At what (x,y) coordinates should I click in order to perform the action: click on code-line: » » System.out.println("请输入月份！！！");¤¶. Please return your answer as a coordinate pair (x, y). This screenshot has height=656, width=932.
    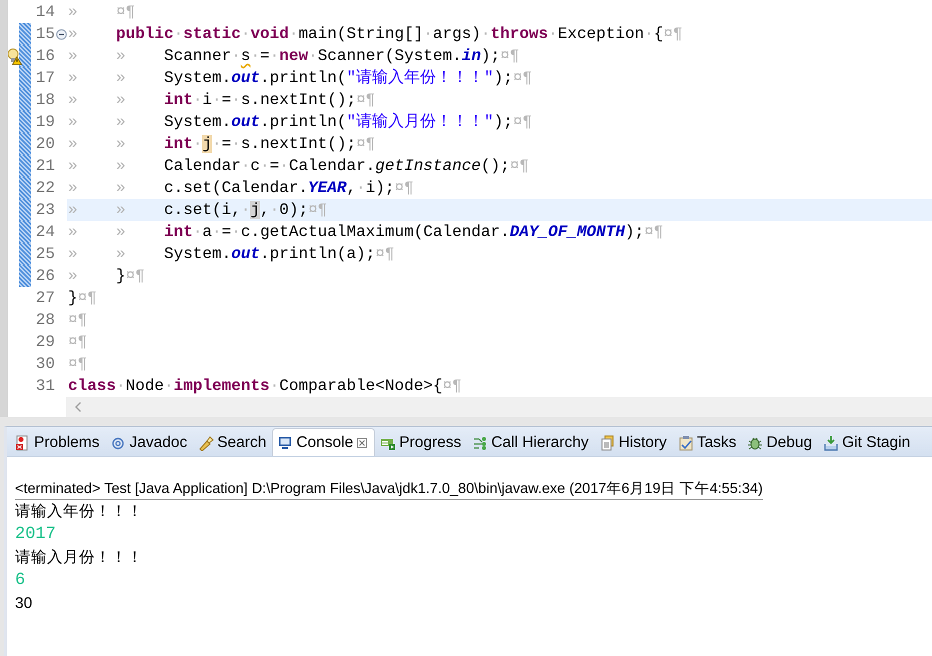
    Looking at the image, I should click on (300, 122).